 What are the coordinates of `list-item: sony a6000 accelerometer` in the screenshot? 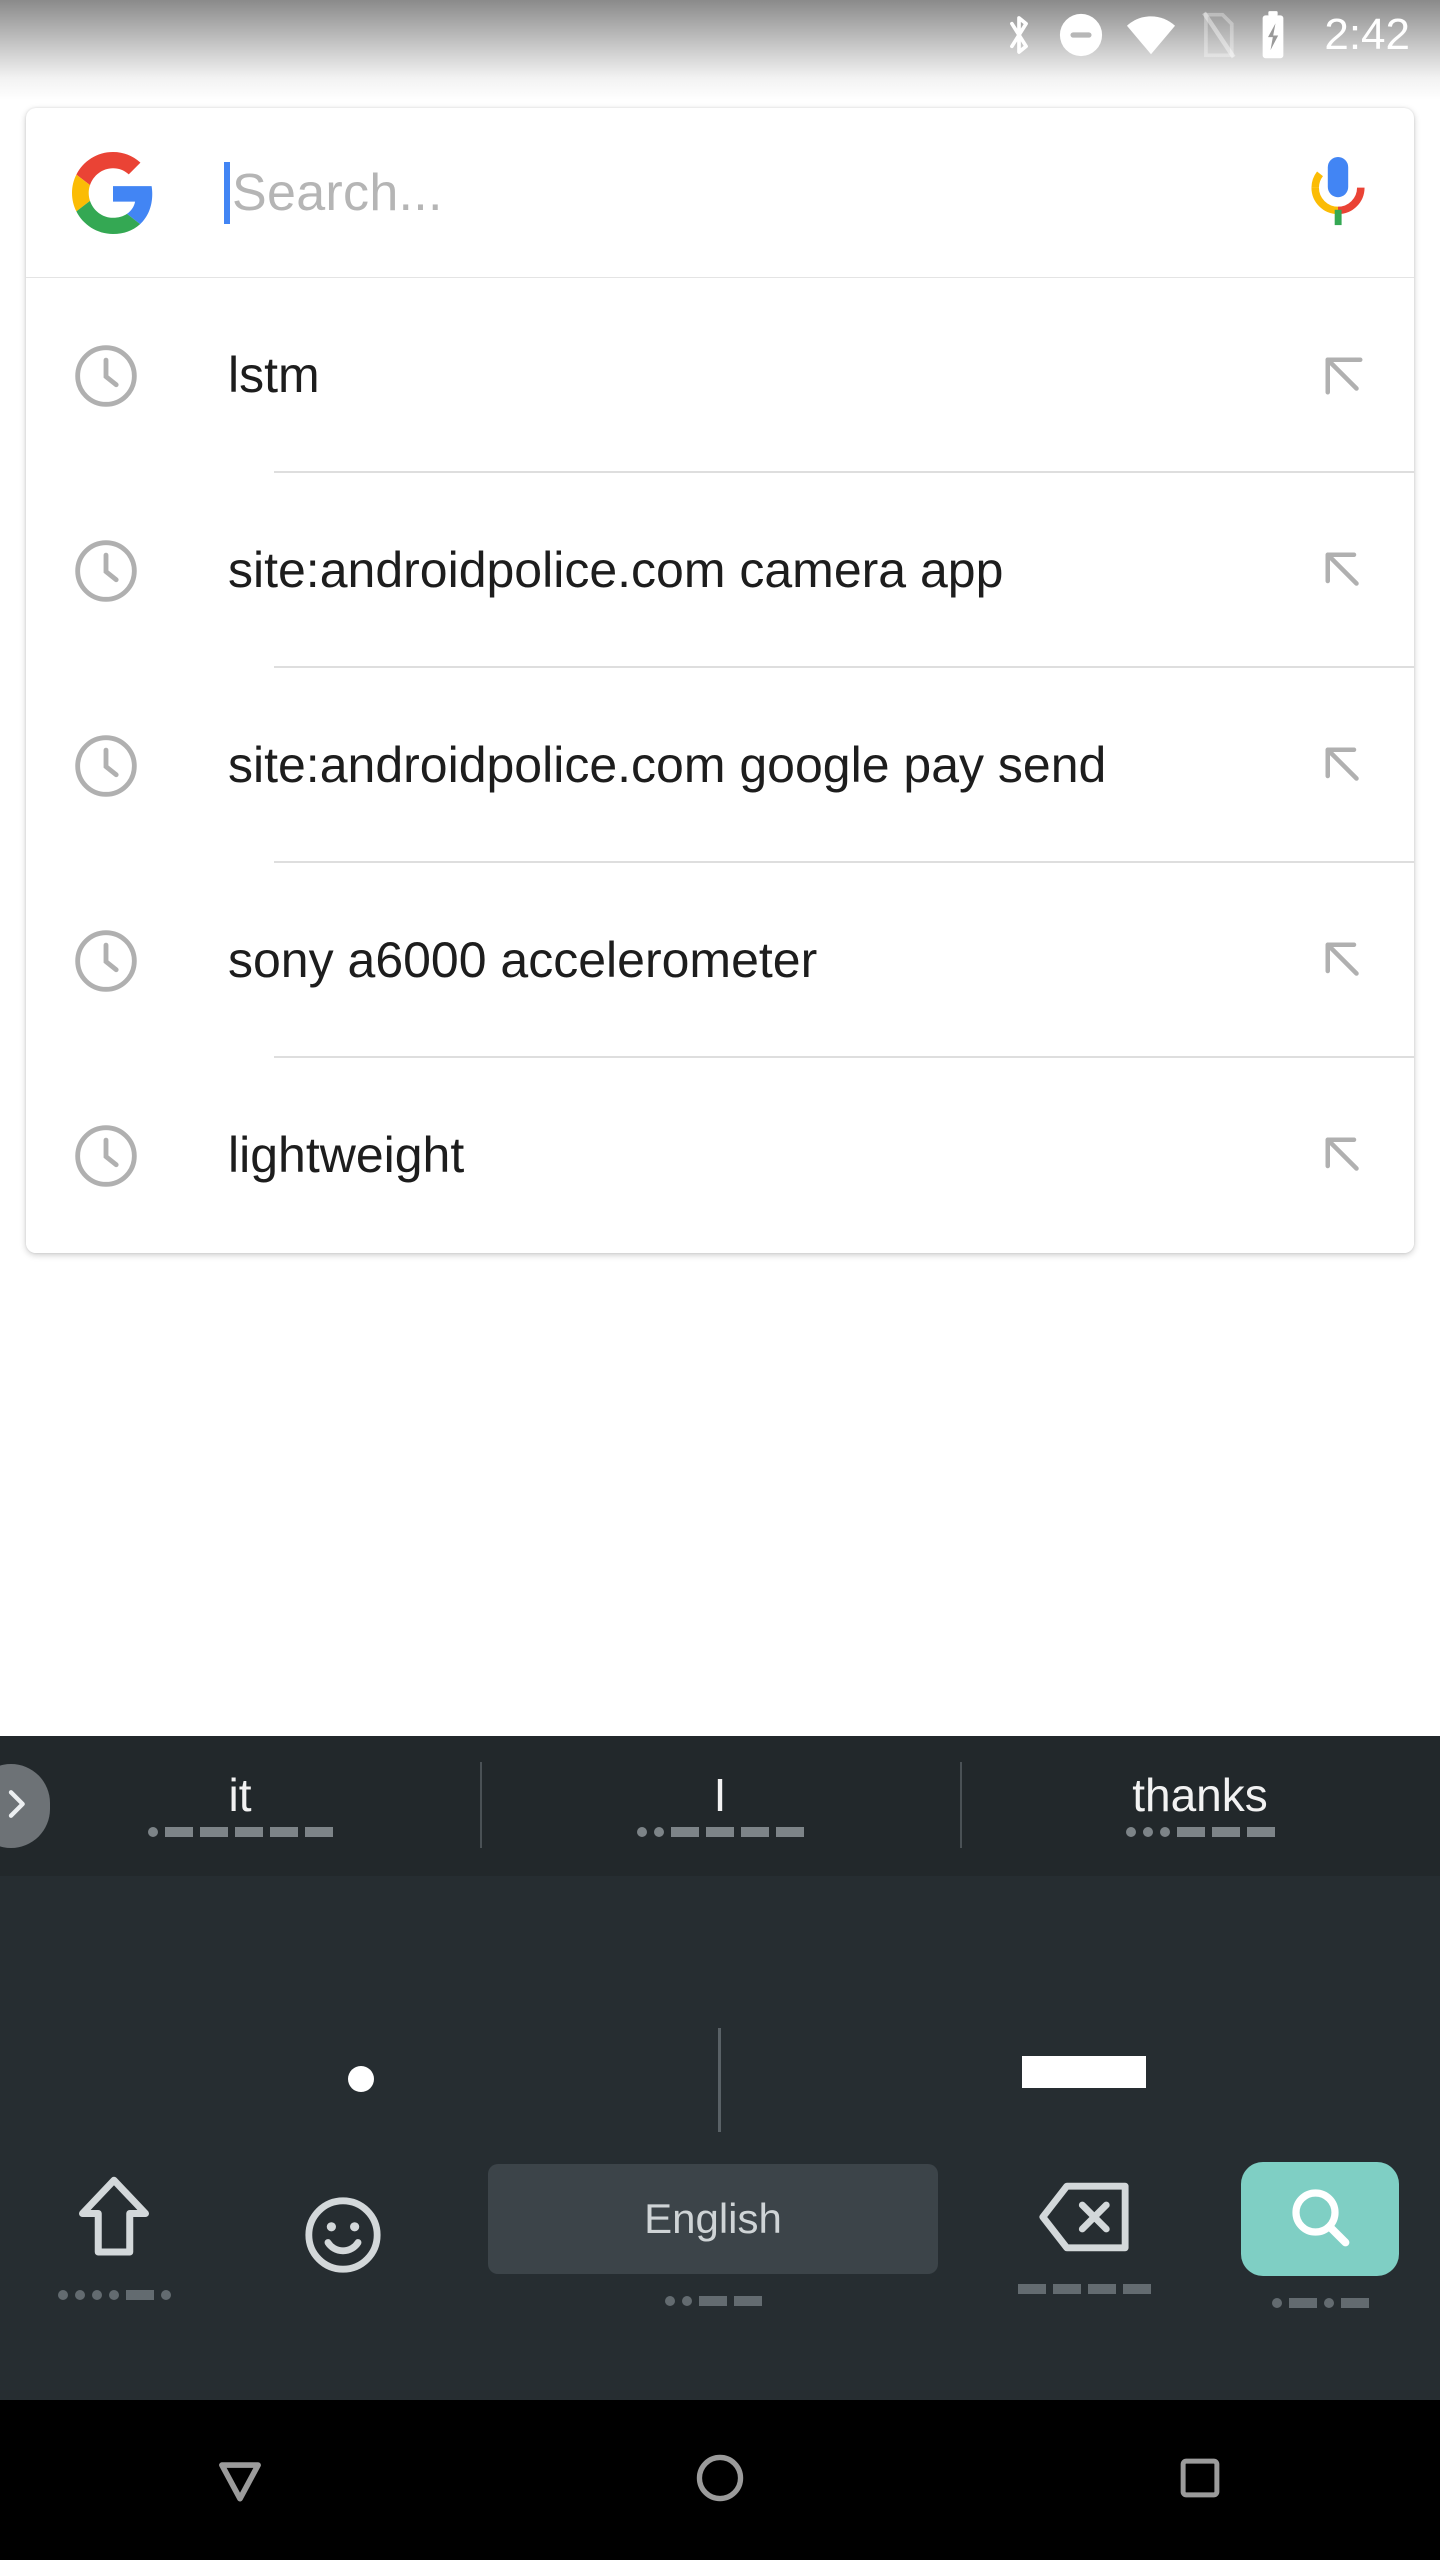 It's located at (720, 960).